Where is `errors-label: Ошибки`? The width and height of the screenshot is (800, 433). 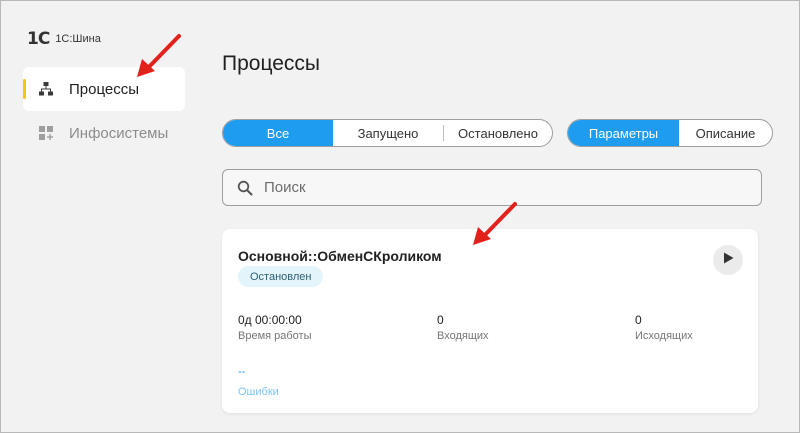 errors-label: Ошибки is located at coordinates (258, 392).